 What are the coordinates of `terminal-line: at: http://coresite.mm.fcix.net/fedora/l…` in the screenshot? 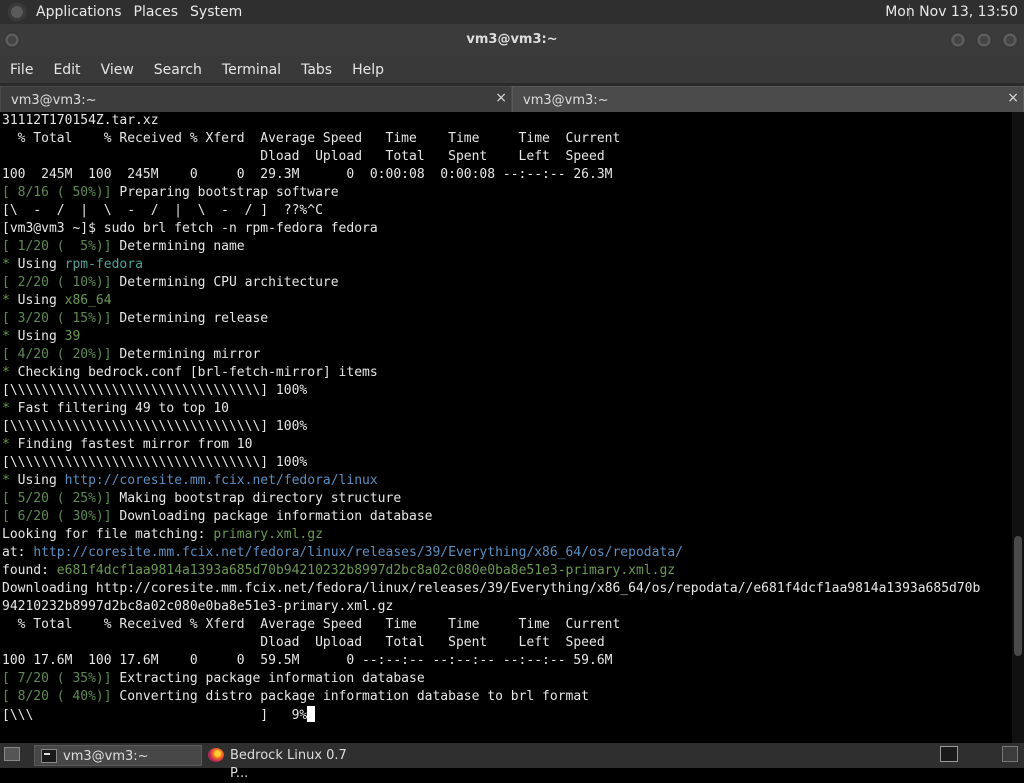 It's located at (506, 553).